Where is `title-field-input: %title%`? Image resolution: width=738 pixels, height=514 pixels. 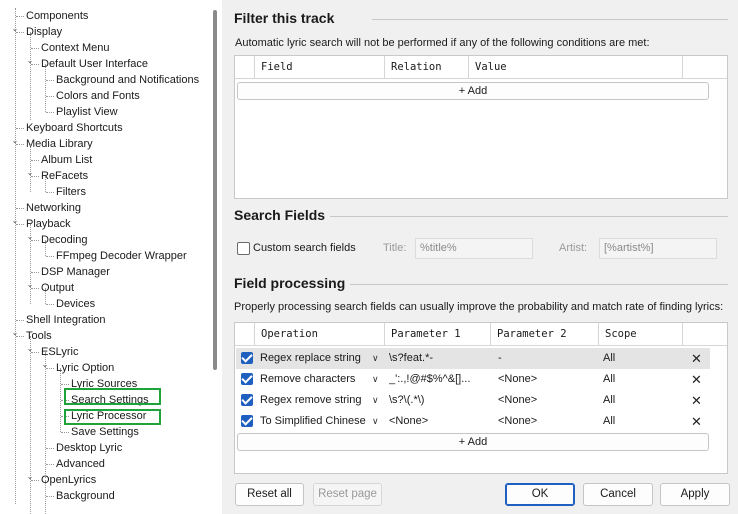
title-field-input: %title% is located at coordinates (474, 248).